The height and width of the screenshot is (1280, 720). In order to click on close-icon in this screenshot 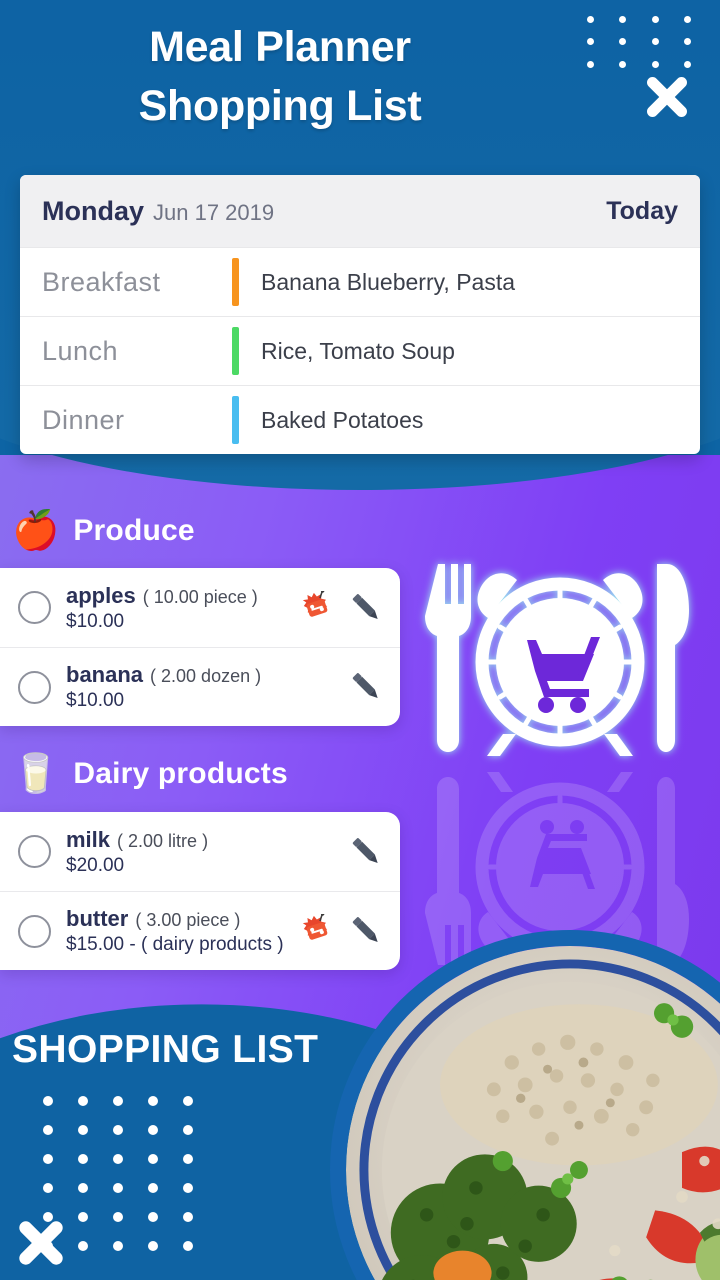, I will do `click(667, 97)`.